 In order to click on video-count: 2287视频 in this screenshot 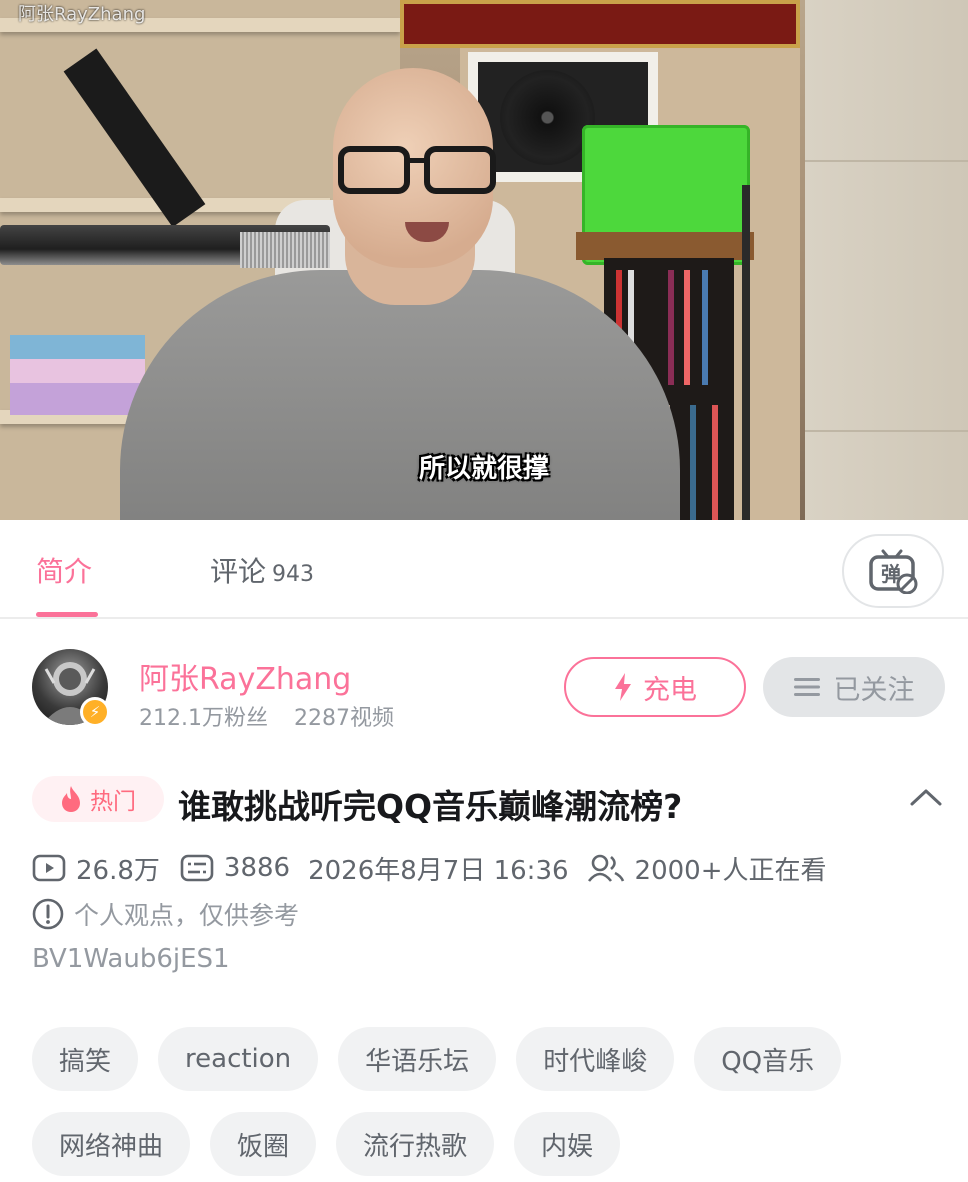, I will do `click(343, 718)`.